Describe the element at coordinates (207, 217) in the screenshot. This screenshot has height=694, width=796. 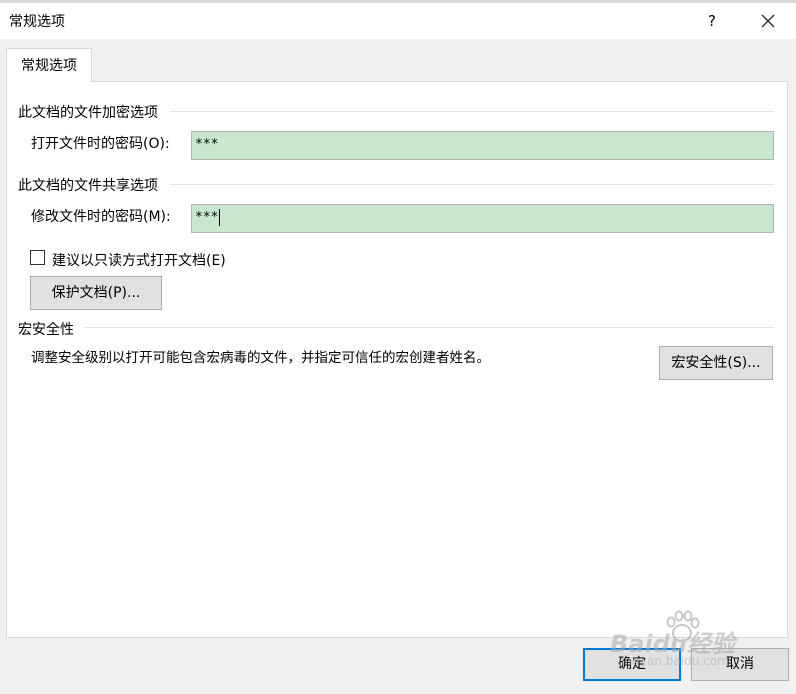
I see `modify-password-value: ***` at that location.